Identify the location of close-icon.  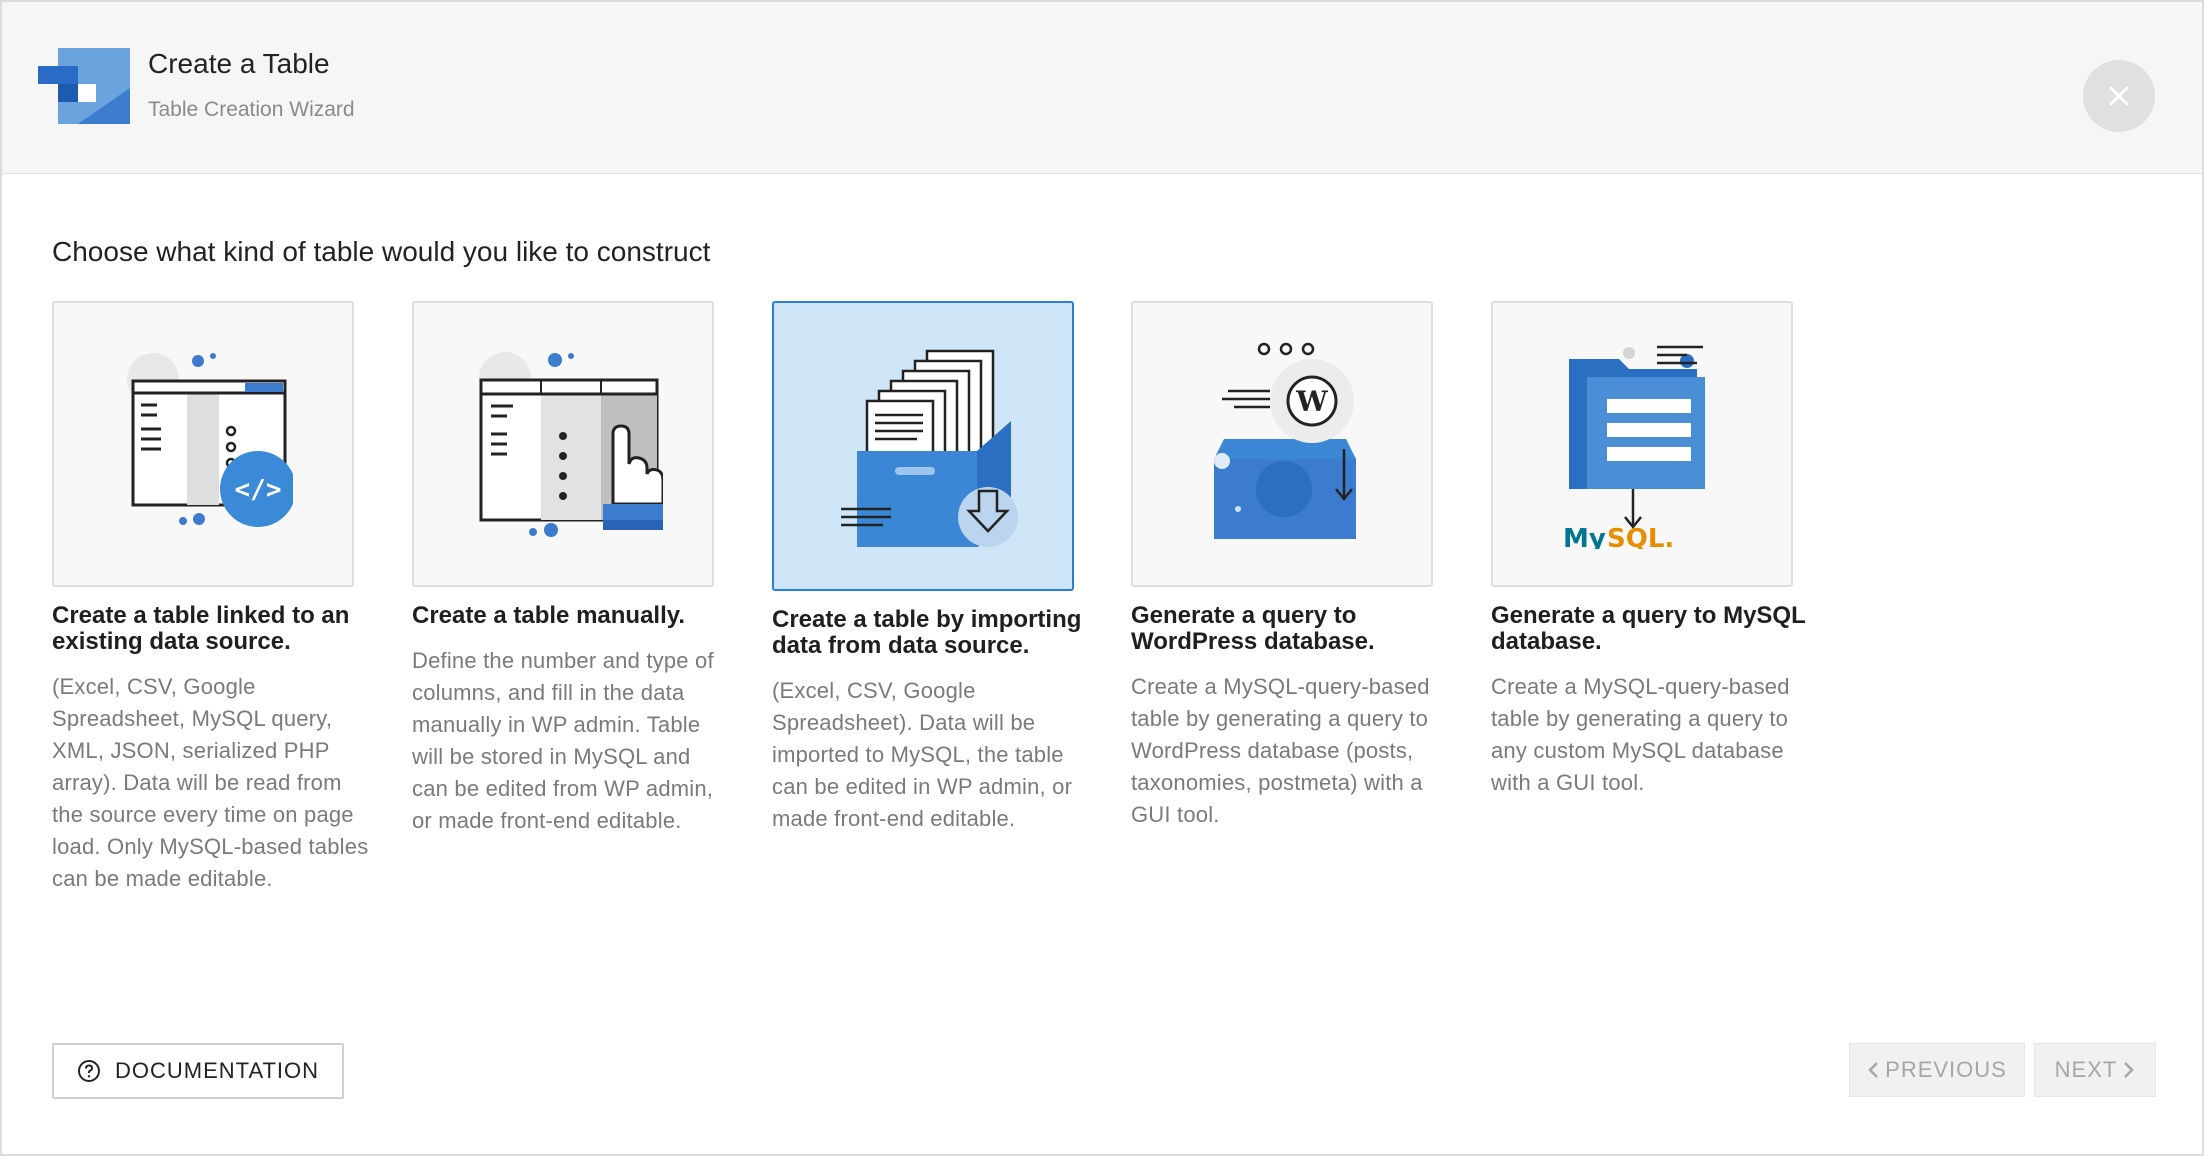
(2119, 96).